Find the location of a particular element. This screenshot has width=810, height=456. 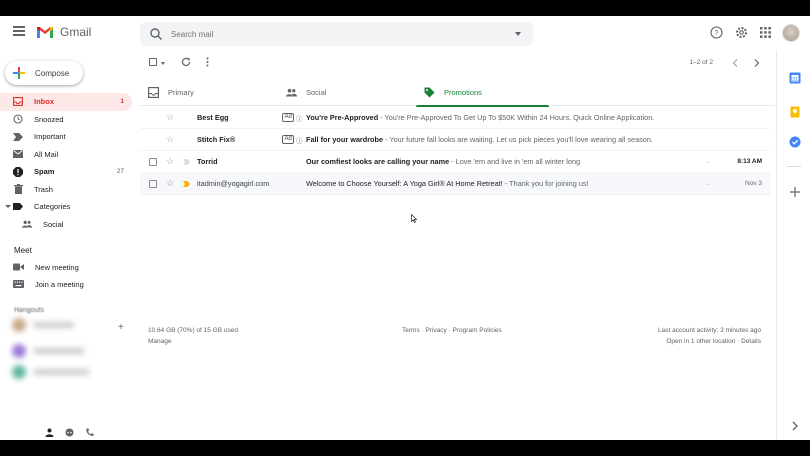

sidebar-item-social: Social is located at coordinates (66, 225).